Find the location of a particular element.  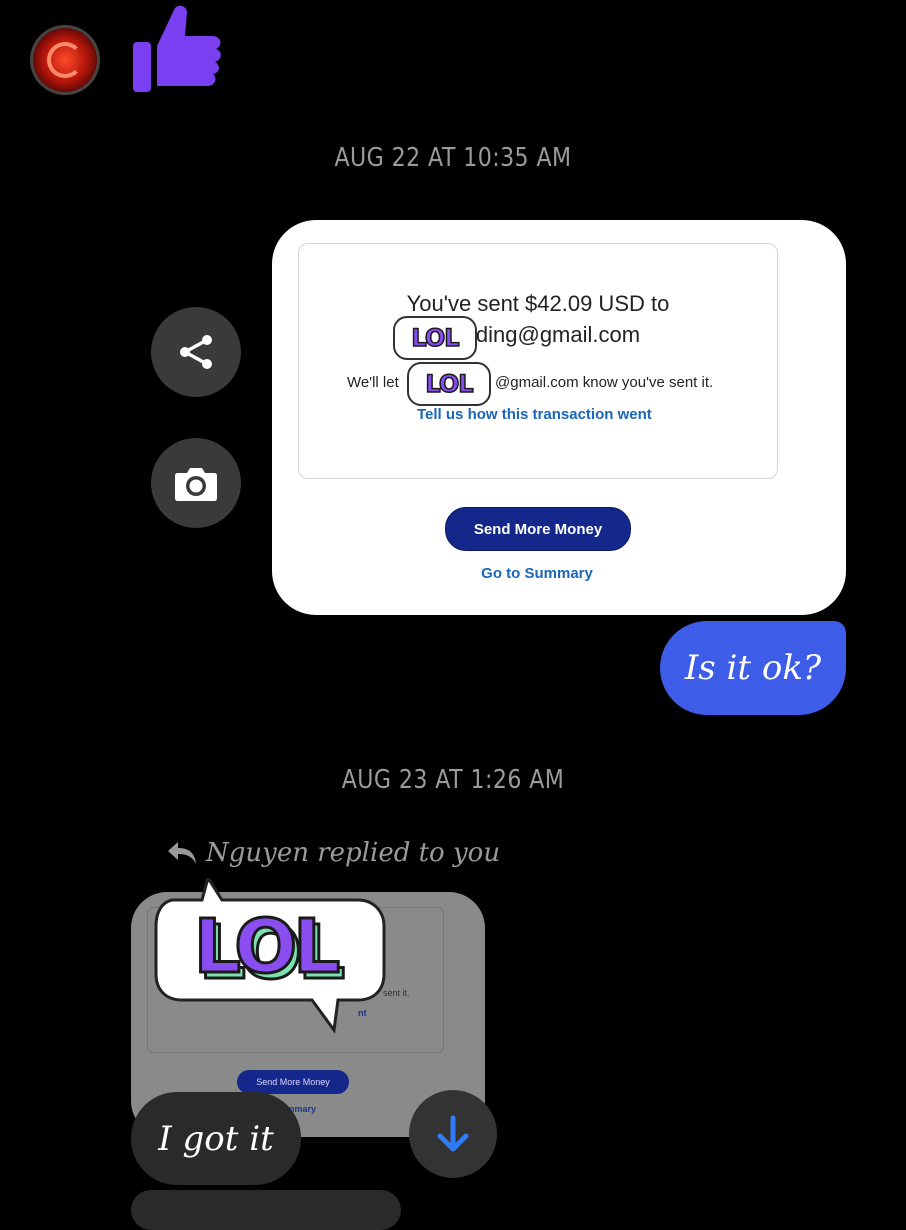

timestamp: AUG 23 AT 1:26 AM is located at coordinates (453, 780).